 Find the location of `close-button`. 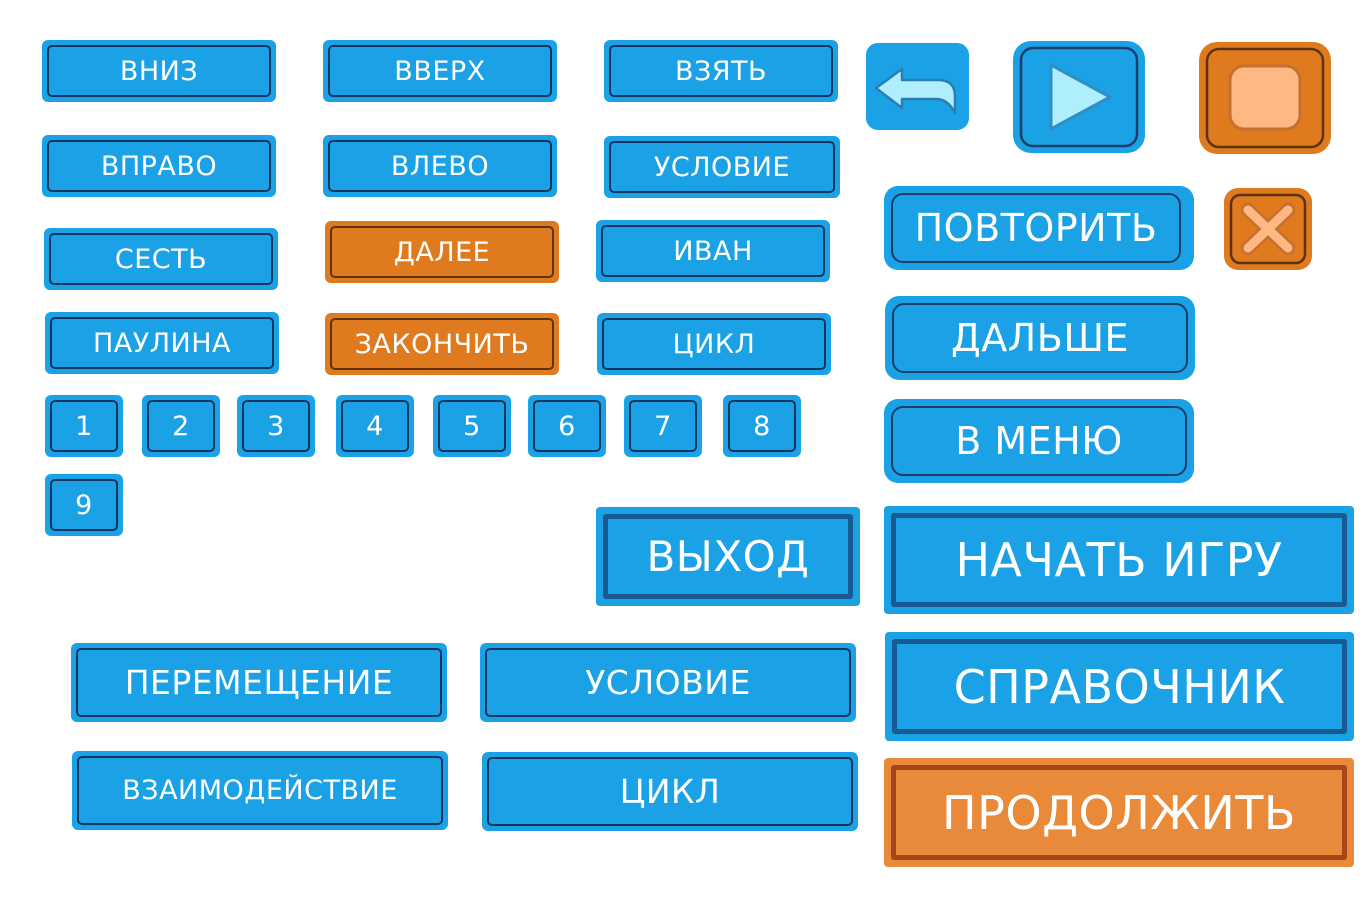

close-button is located at coordinates (1268, 229).